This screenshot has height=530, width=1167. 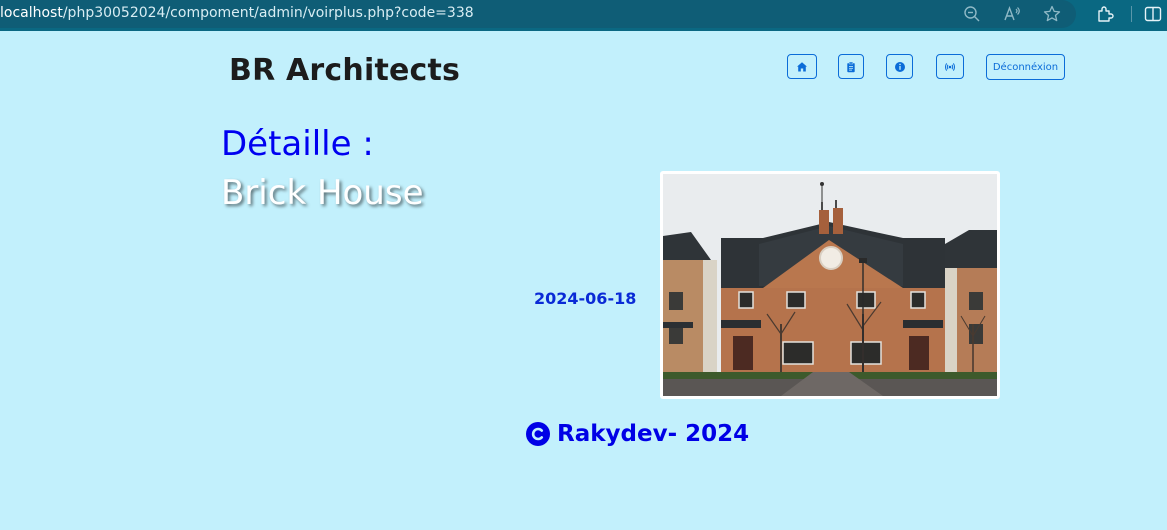 I want to click on nav-contact-button, so click(x=950, y=66).